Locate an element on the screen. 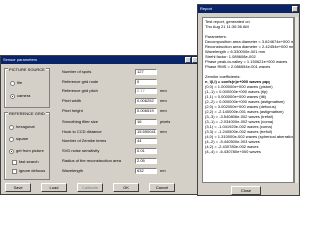 The height and width of the screenshot is (250, 320). number-of-zernike-terms-input: 44 is located at coordinates (146, 141).